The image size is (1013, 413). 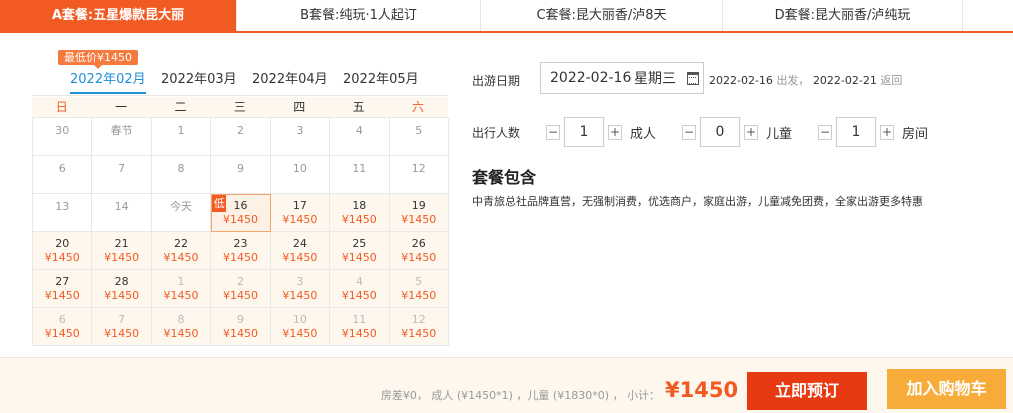 I want to click on calendar-day: 2, so click(x=241, y=137).